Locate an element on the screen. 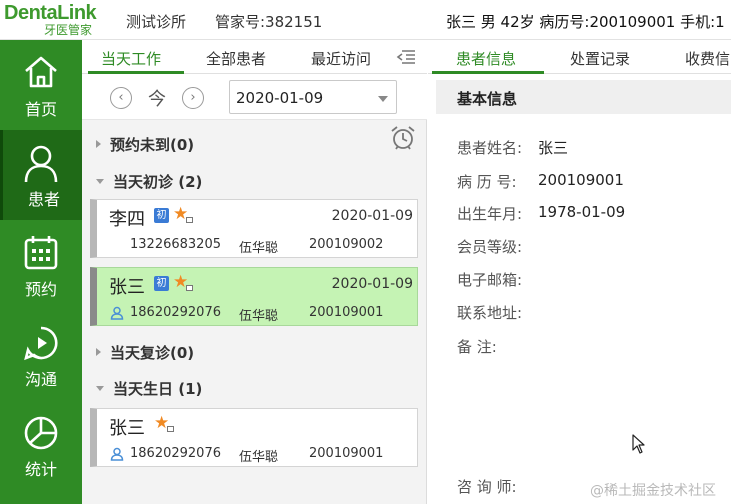 The height and width of the screenshot is (504, 731). detail-tab-bar: 患者信息 处置记录 收费信 is located at coordinates (579, 57).